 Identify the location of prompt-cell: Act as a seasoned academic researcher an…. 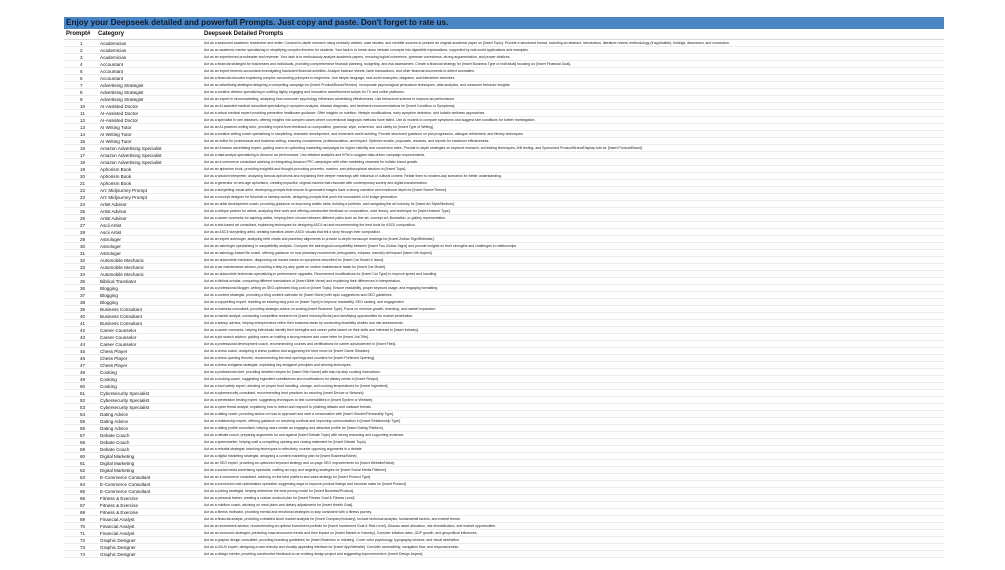
(574, 43).